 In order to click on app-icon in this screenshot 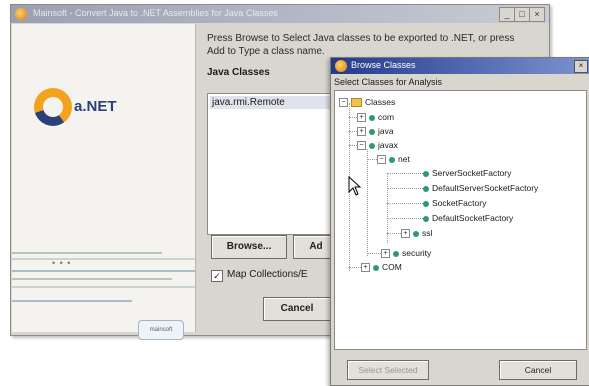, I will do `click(21, 14)`.